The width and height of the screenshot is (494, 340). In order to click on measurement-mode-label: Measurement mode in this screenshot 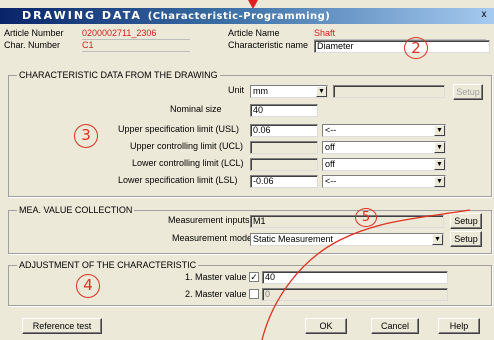, I will do `click(212, 238)`.